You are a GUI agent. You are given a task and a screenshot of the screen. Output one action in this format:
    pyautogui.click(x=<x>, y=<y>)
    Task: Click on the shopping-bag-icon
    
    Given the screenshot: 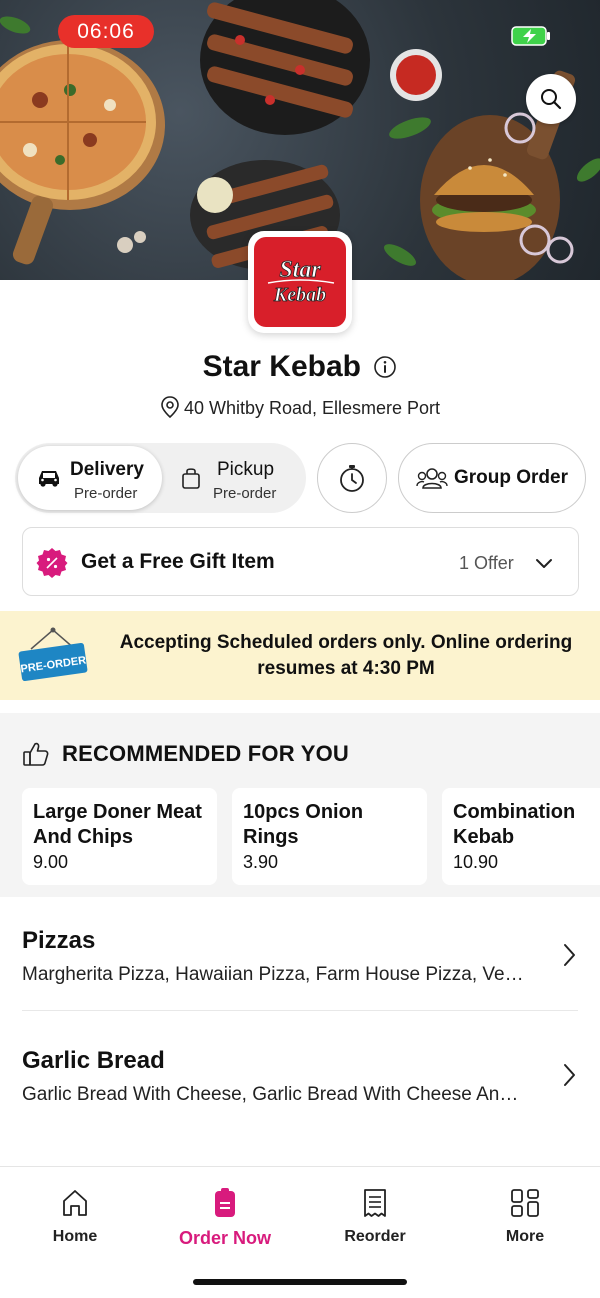 What is the action you would take?
    pyautogui.click(x=191, y=478)
    